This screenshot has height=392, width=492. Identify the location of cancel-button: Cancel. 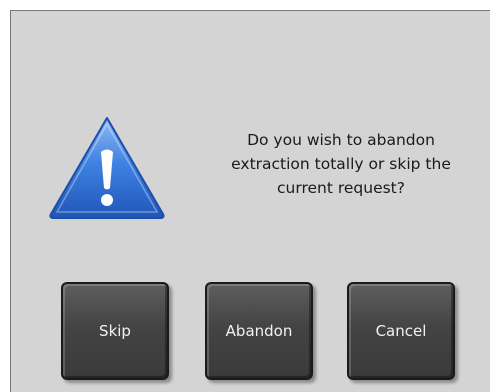
(401, 331).